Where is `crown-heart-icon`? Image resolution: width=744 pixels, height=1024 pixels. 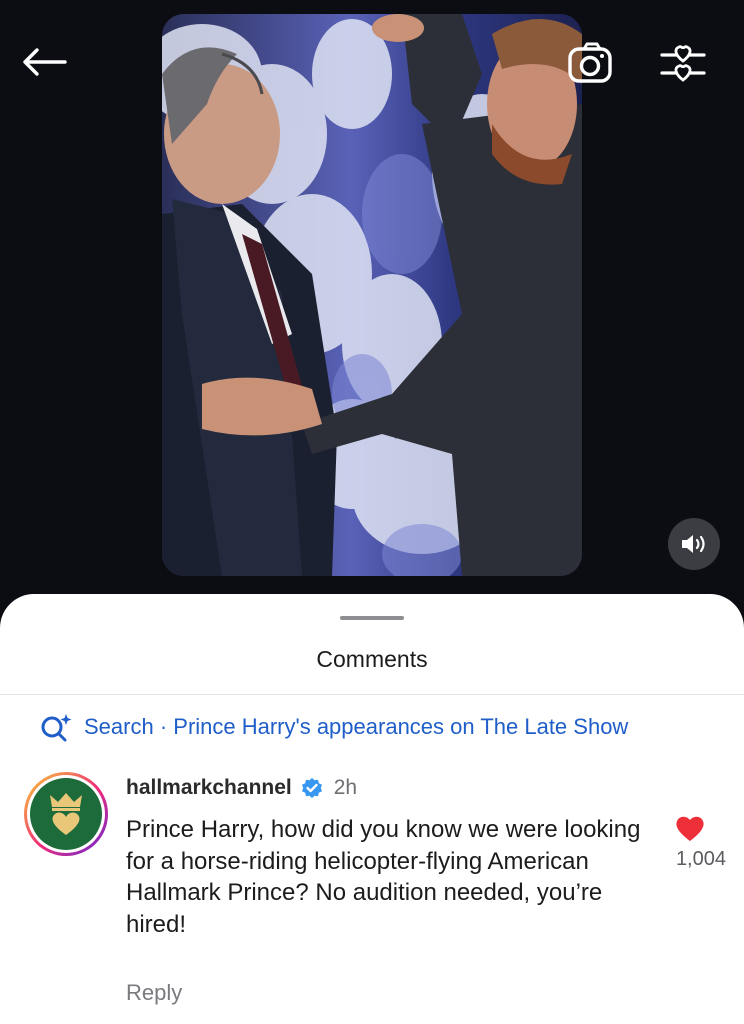 crown-heart-icon is located at coordinates (66, 814).